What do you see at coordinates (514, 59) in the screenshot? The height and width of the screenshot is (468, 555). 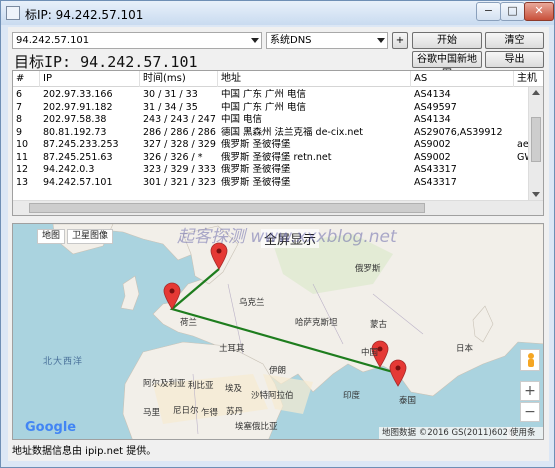 I see `export-button: 导出` at bounding box center [514, 59].